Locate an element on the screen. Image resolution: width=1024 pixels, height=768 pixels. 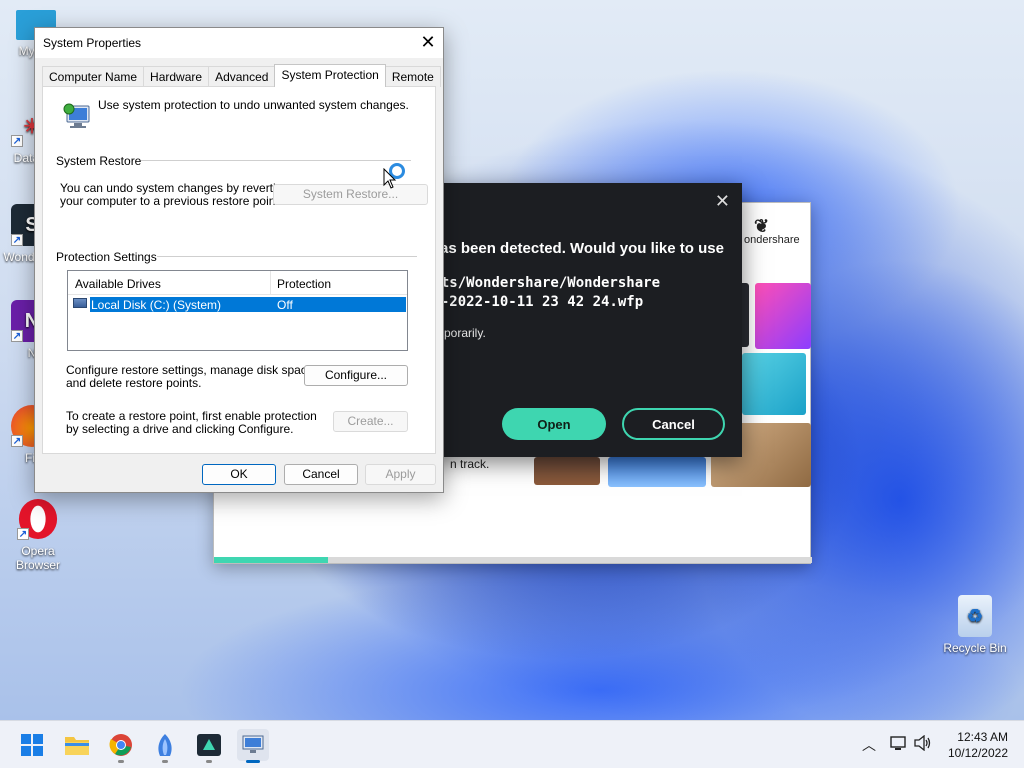
apply-button: Apply is located at coordinates (400, 474).